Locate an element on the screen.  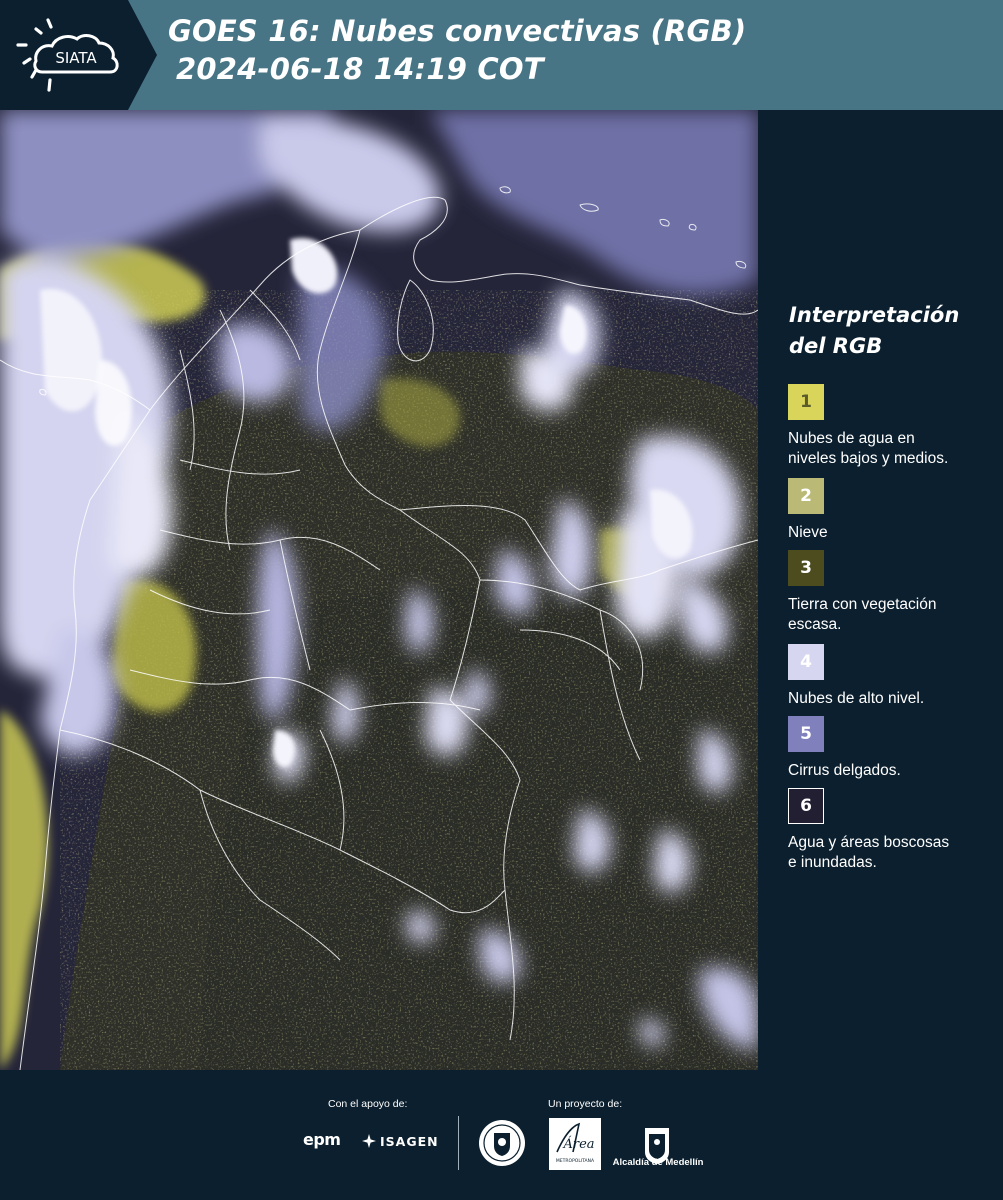
product-title: GOES 16: Nubes convectivas (RGB) is located at coordinates (457, 31).